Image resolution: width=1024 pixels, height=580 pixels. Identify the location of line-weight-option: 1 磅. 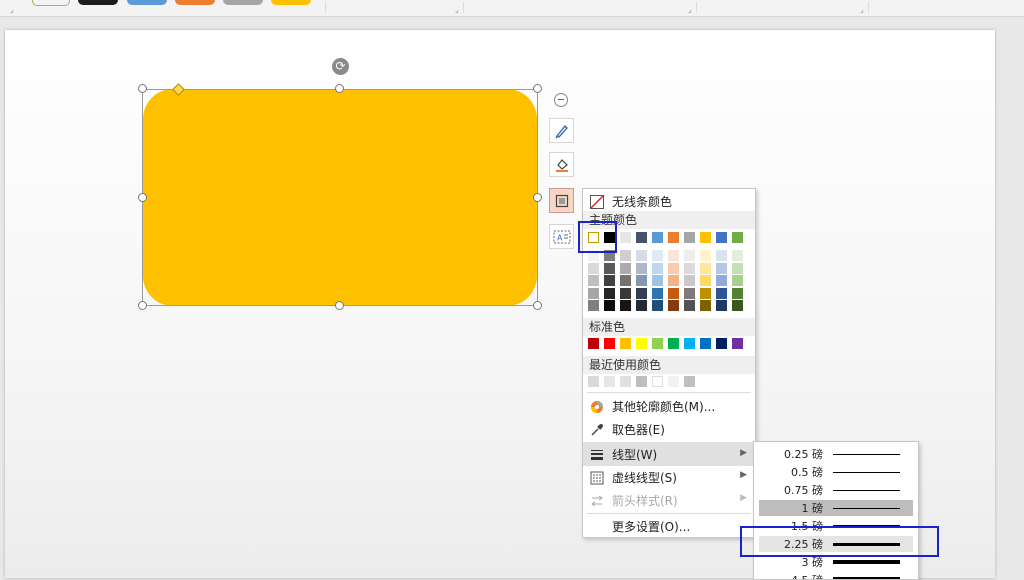
(836, 508).